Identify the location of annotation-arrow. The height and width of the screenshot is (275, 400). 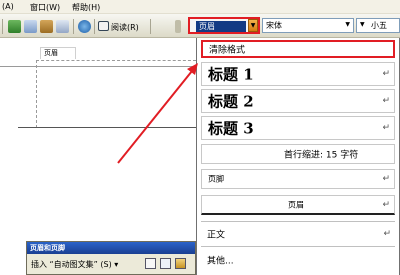
(157, 113).